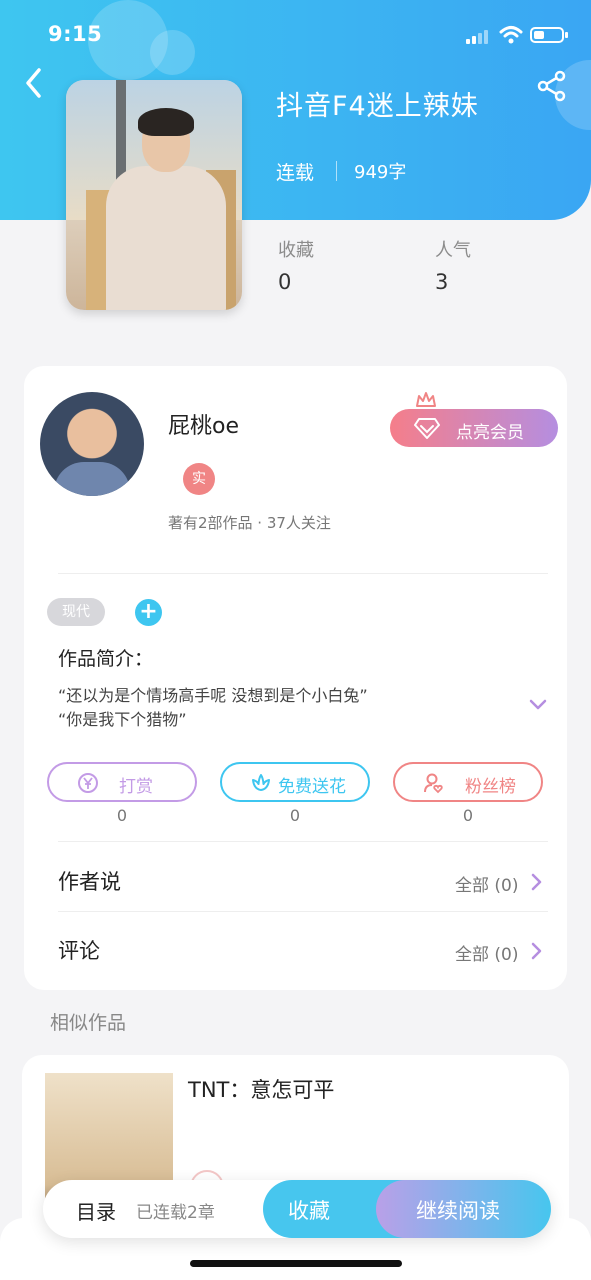 The width and height of the screenshot is (591, 1280). I want to click on author-summary: 著有2部作品 · 37人关注, so click(249, 523).